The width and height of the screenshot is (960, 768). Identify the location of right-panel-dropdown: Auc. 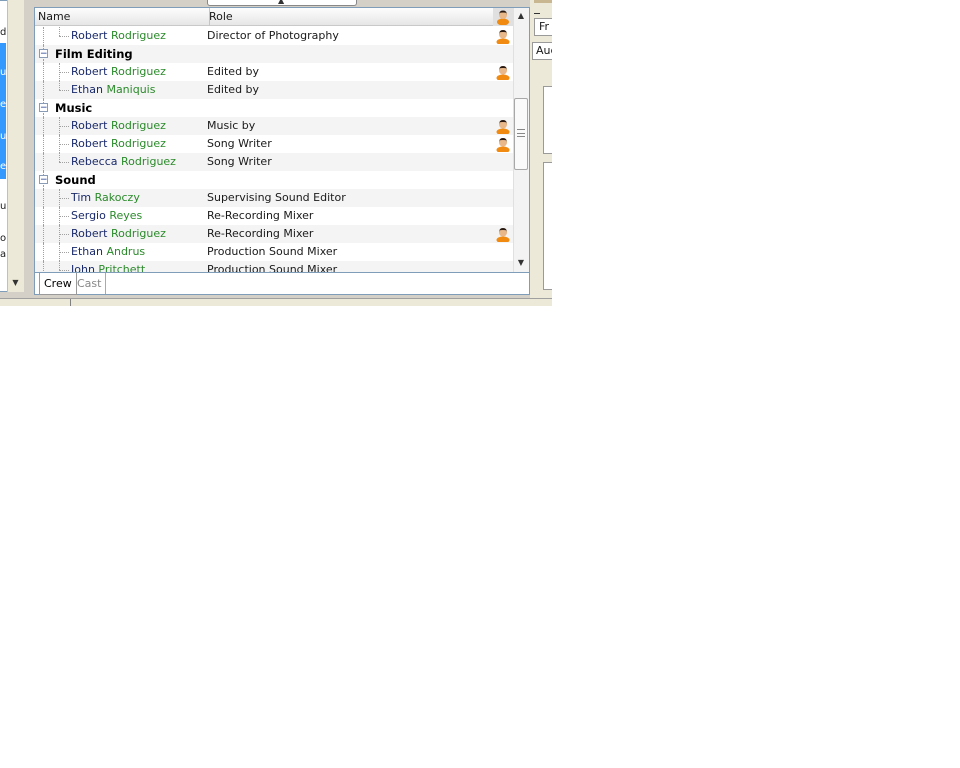
(542, 51).